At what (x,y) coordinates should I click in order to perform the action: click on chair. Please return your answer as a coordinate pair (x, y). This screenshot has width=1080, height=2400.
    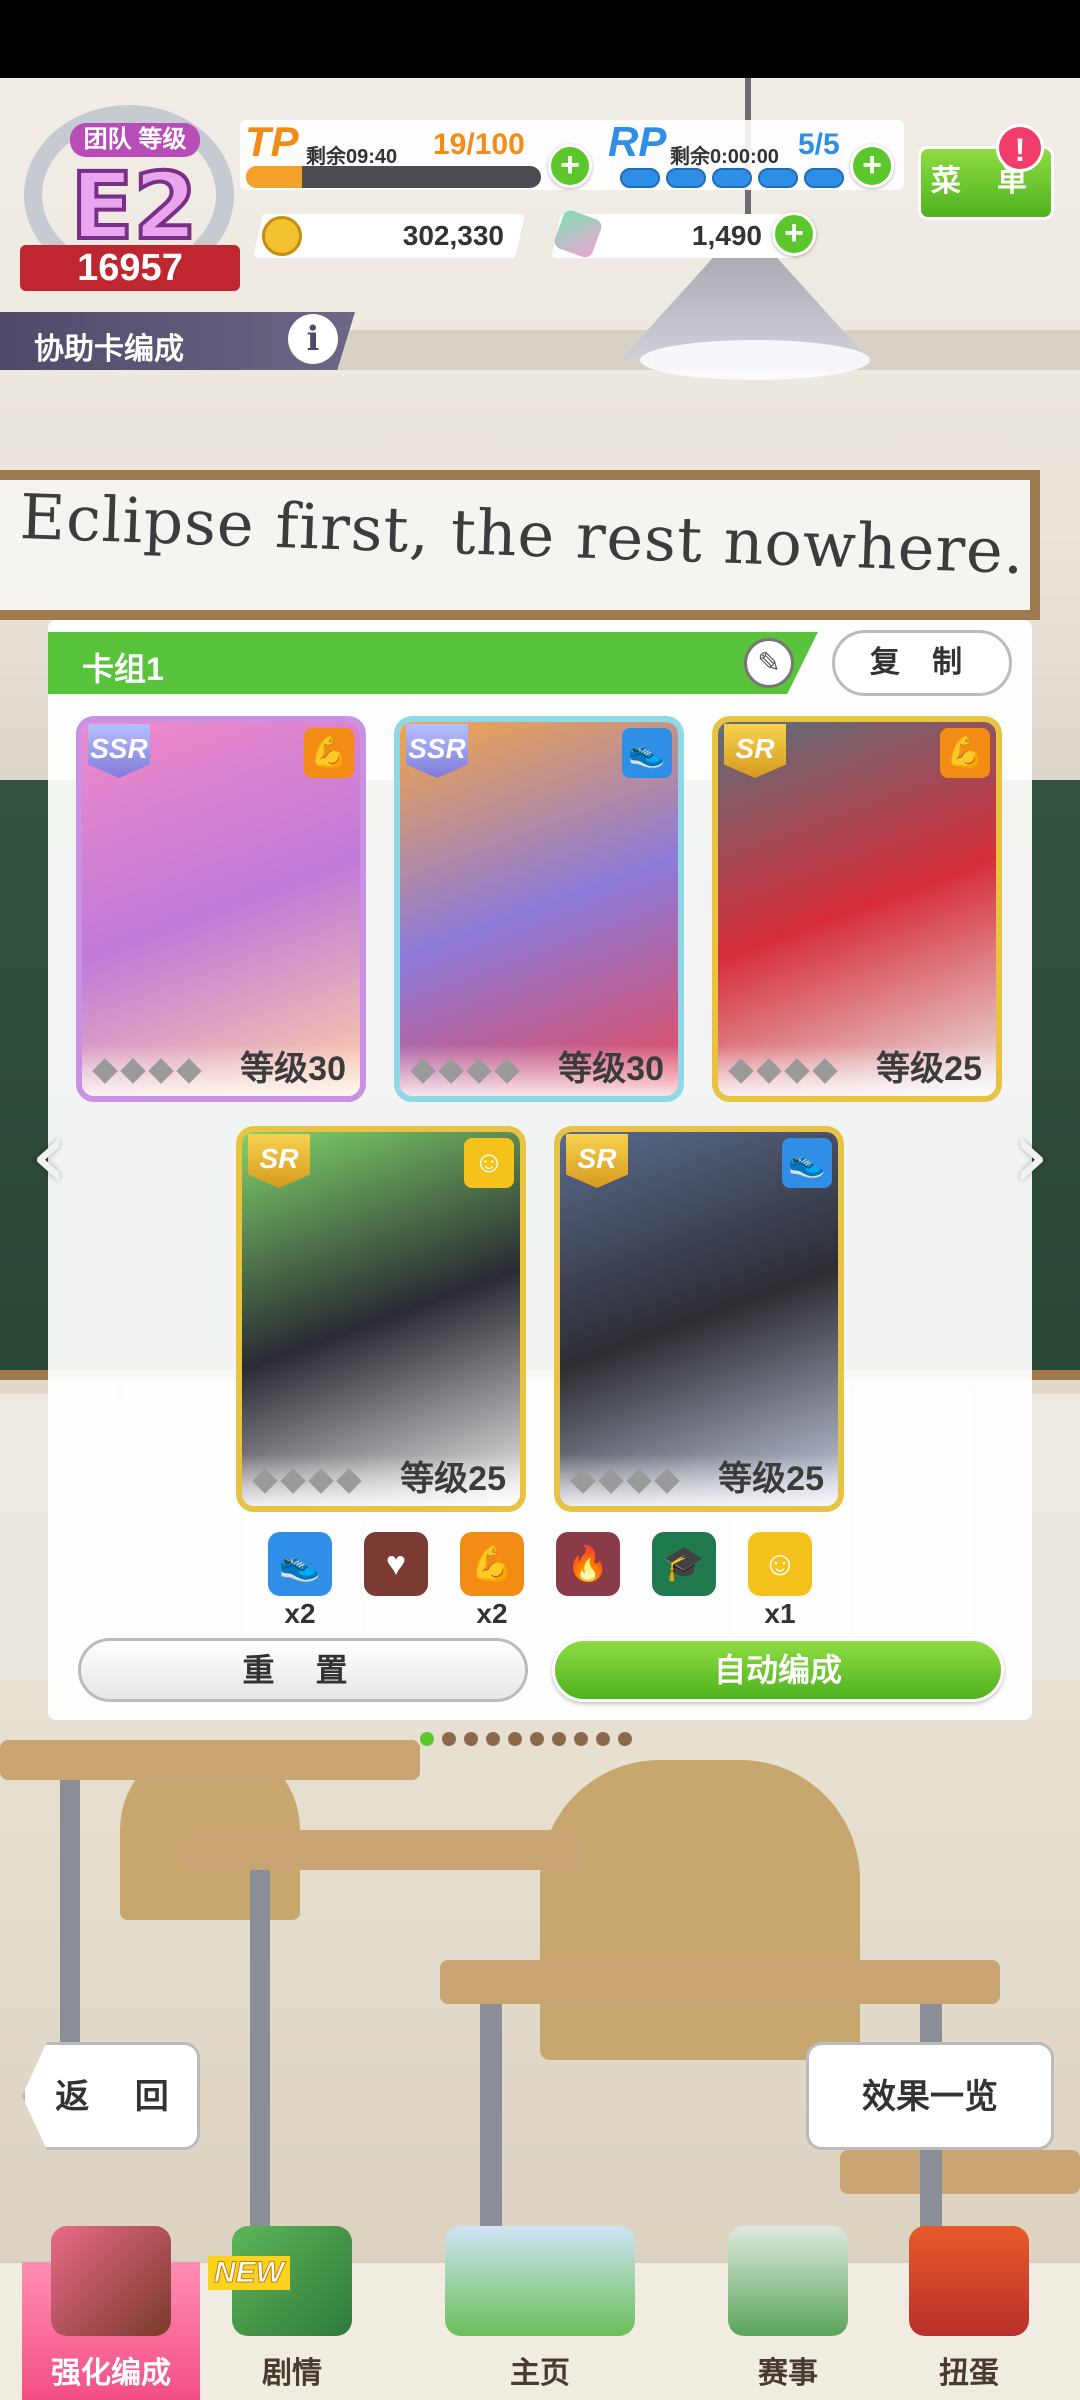
    Looking at the image, I should click on (700, 1910).